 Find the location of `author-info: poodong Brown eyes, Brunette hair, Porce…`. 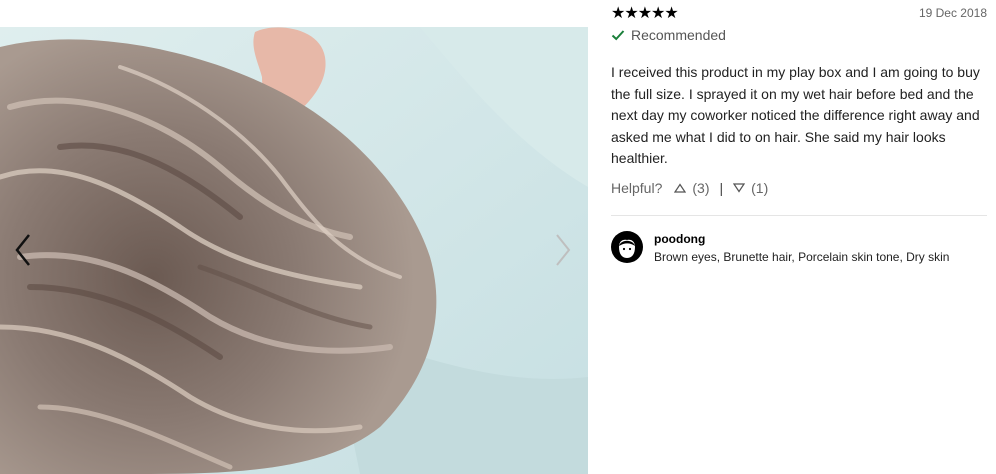

author-info: poodong Brown eyes, Brunette hair, Porce… is located at coordinates (801, 247).